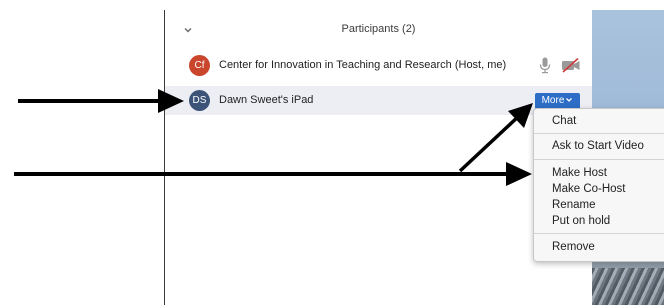  Describe the element at coordinates (273, 174) in the screenshot. I see `arrow-to-menu` at that location.